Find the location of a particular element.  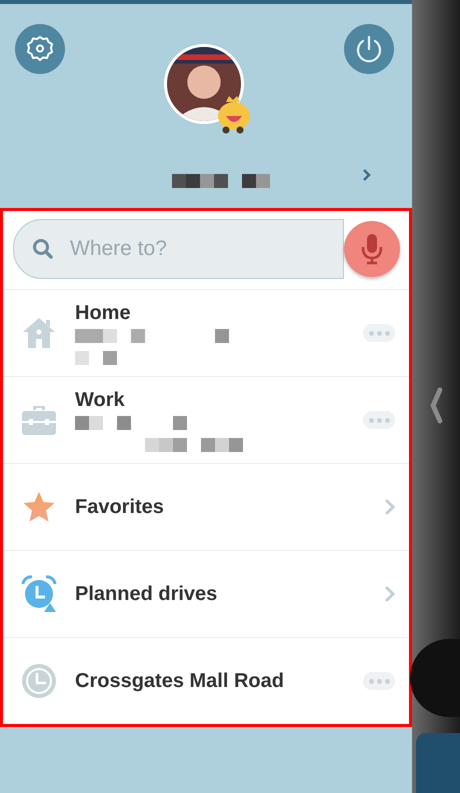

power-button is located at coordinates (369, 49).